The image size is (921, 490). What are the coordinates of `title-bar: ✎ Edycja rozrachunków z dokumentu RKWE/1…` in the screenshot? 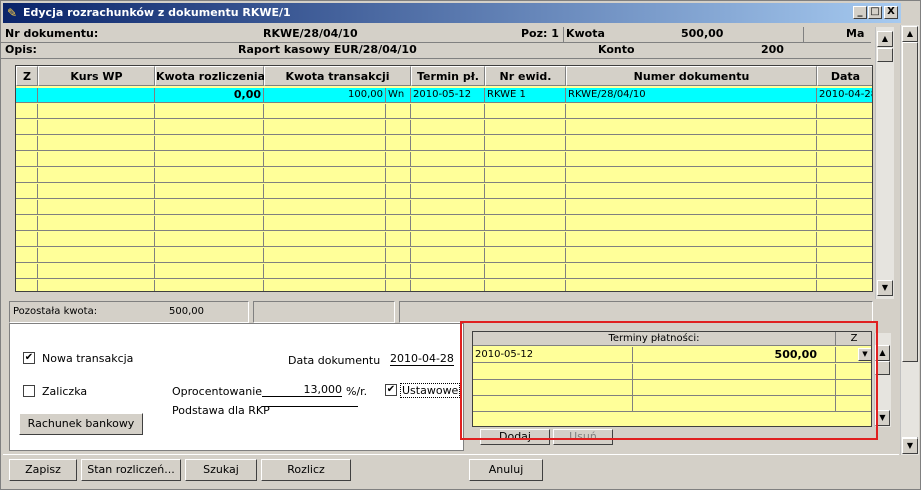 It's located at (452, 13).